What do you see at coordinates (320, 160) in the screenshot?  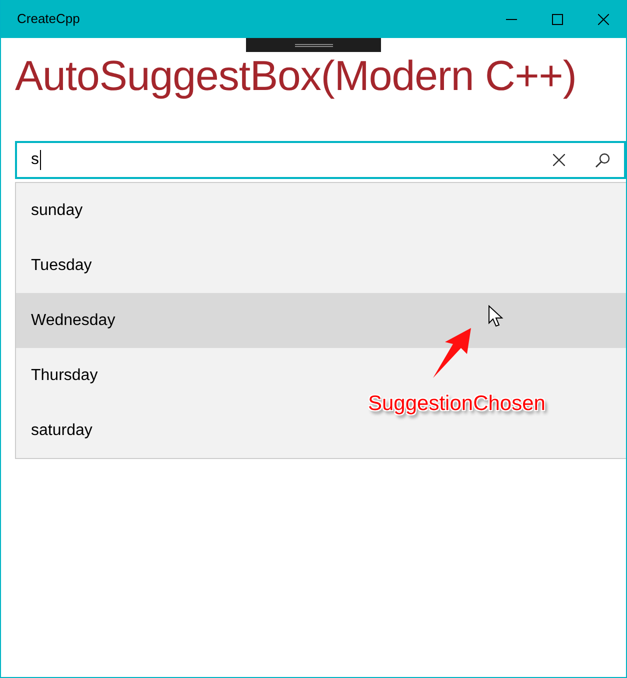 I see `search-field: s` at bounding box center [320, 160].